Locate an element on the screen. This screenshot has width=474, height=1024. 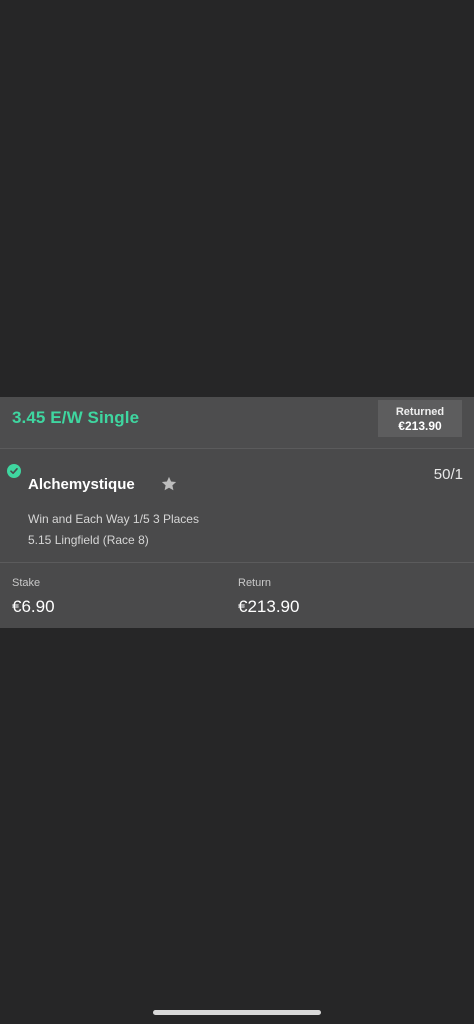
returned-badge: Returned €213.90 is located at coordinates (420, 418).